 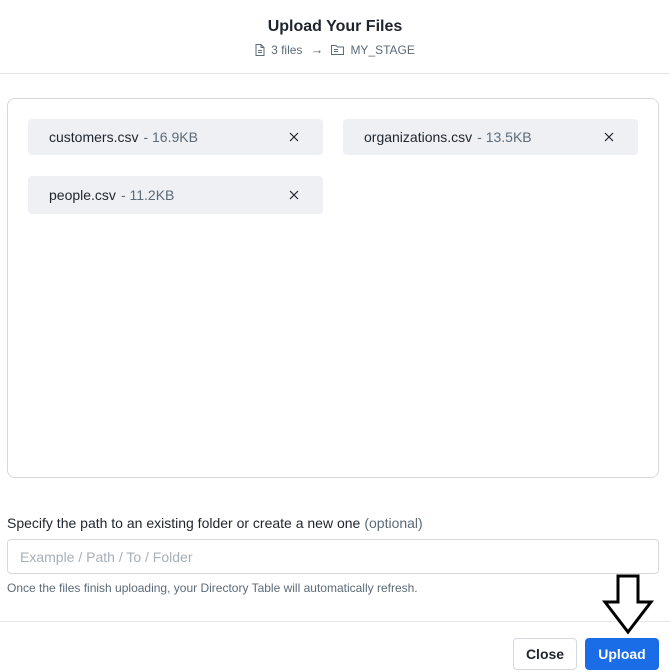 What do you see at coordinates (382, 49) in the screenshot?
I see `stage-name: MY_STAGE` at bounding box center [382, 49].